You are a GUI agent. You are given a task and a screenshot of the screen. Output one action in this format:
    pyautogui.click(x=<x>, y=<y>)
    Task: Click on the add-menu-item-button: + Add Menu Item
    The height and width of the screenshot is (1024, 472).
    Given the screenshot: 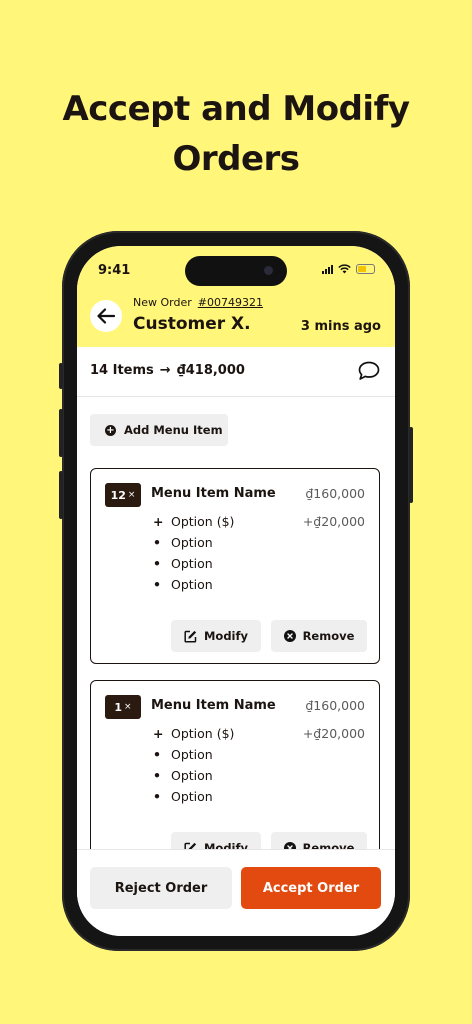 What is the action you would take?
    pyautogui.click(x=159, y=430)
    